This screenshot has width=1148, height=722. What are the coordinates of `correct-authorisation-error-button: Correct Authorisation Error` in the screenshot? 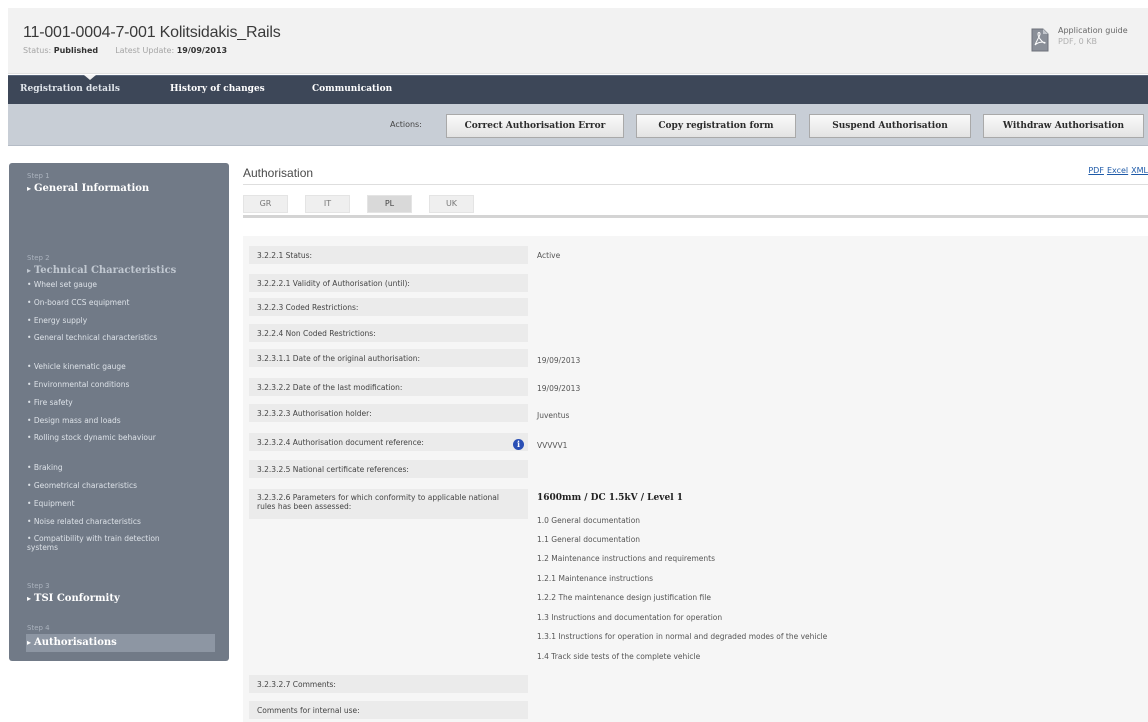 It's located at (535, 126).